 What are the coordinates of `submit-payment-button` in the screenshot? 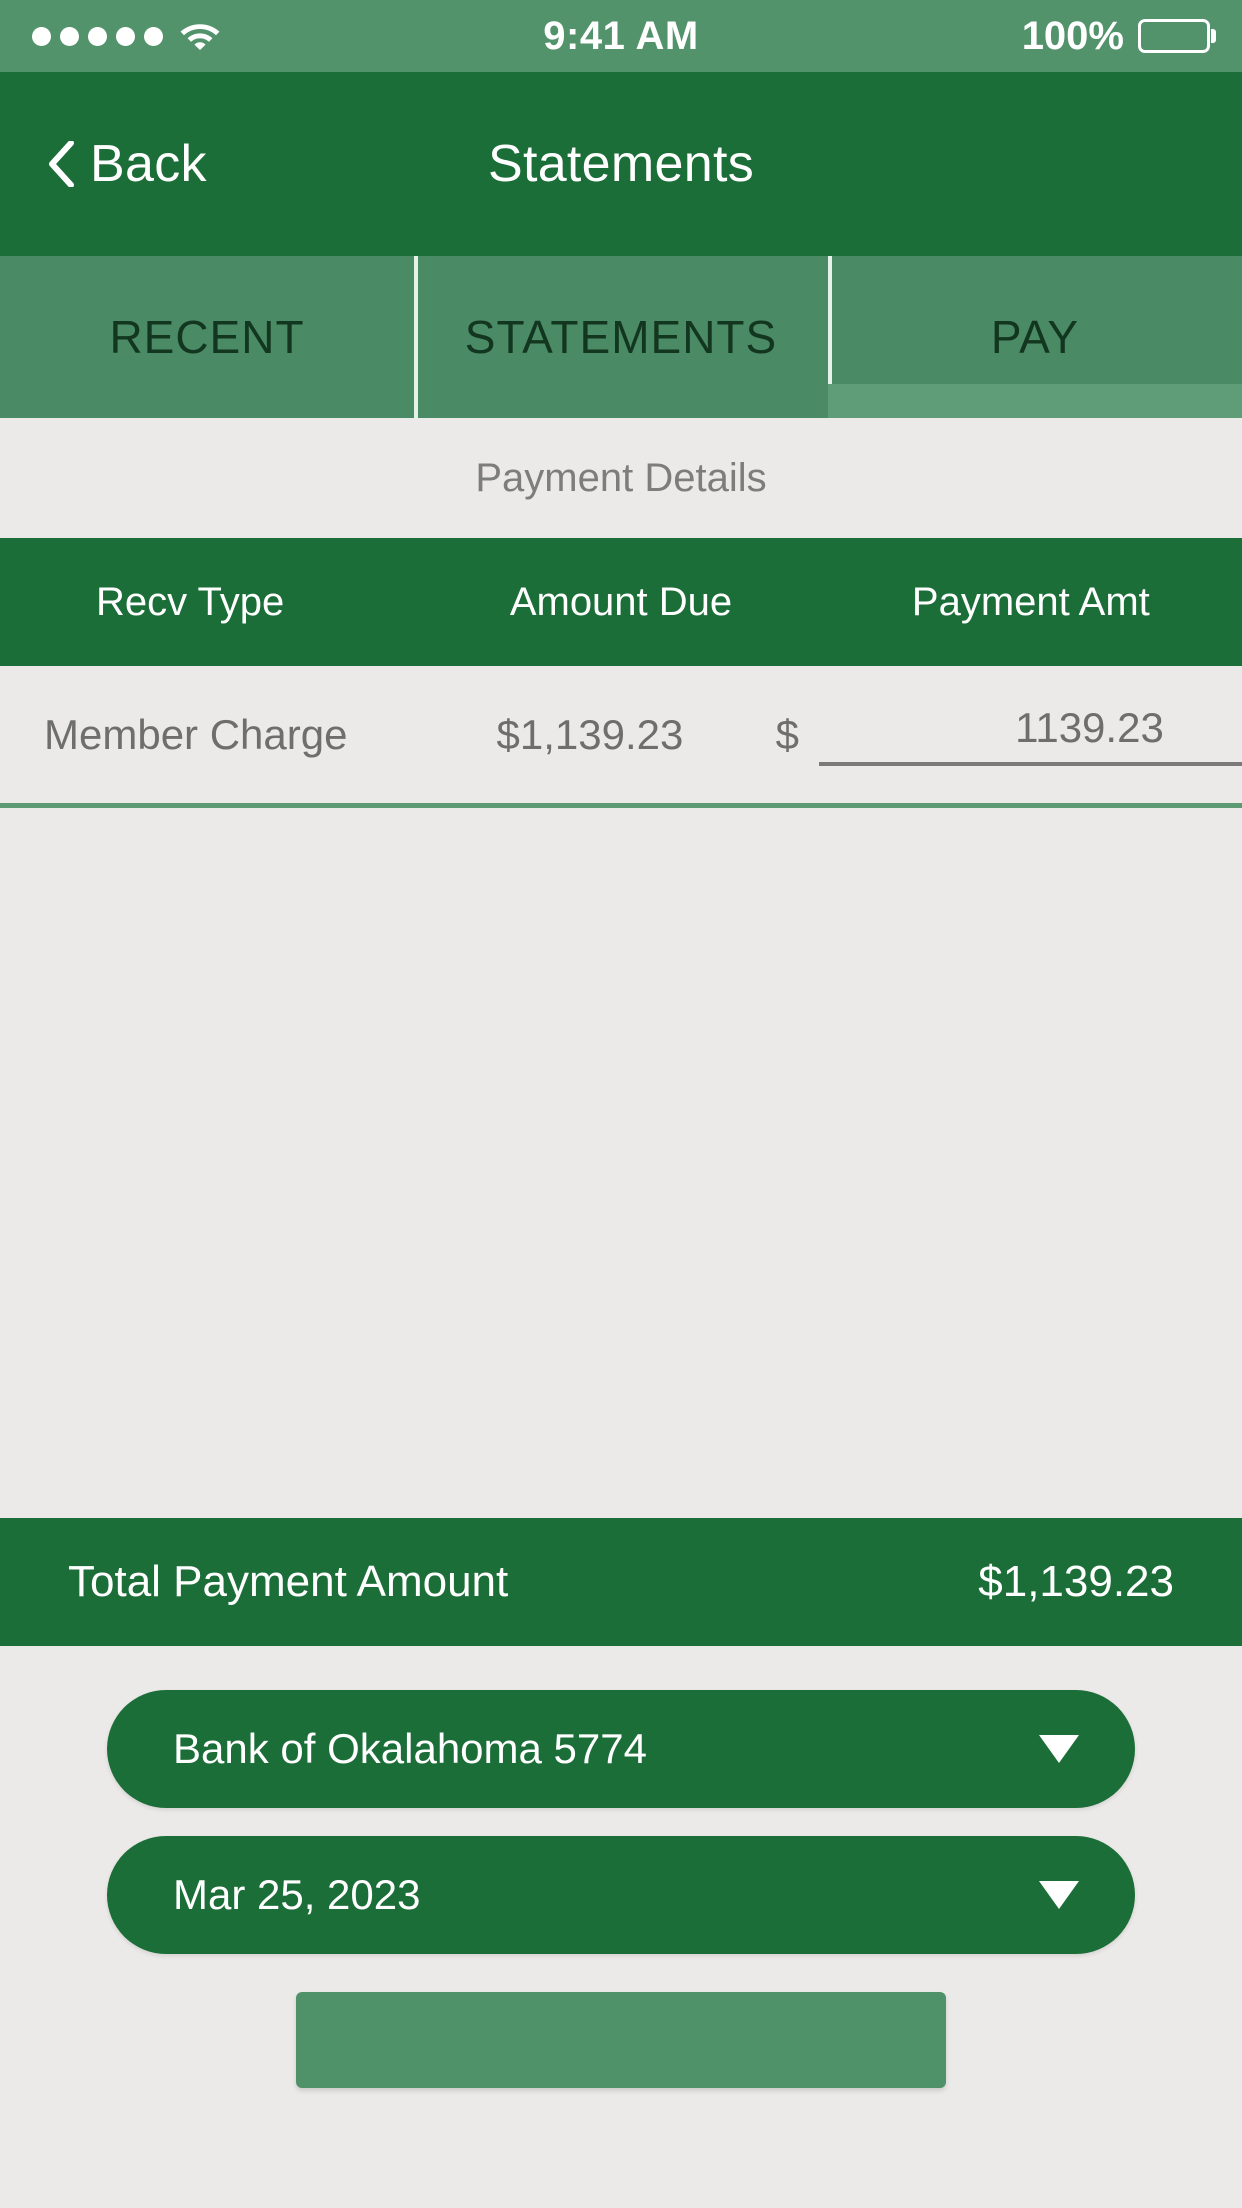 It's located at (621, 2040).